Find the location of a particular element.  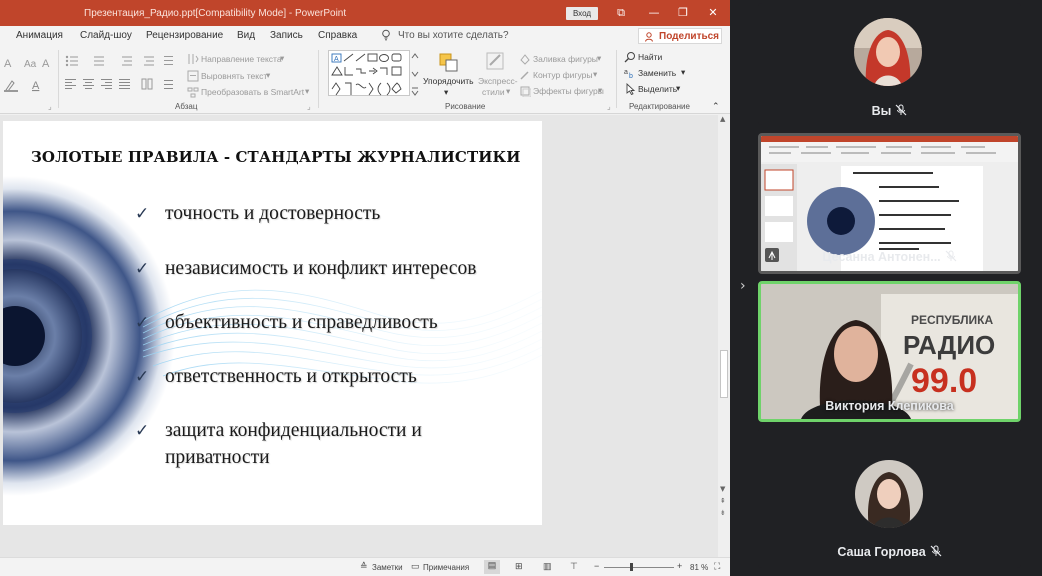

participant-tile-p4: Саша Горлова is located at coordinates (889, 498).